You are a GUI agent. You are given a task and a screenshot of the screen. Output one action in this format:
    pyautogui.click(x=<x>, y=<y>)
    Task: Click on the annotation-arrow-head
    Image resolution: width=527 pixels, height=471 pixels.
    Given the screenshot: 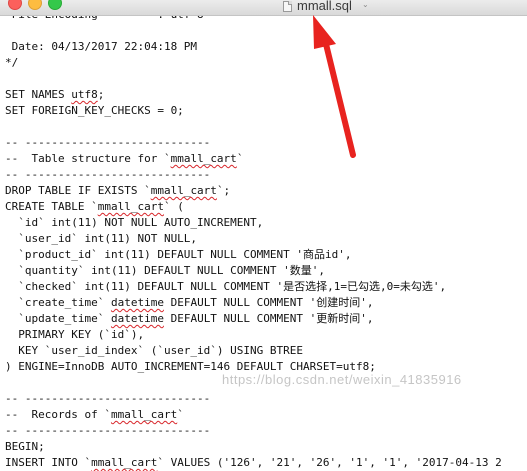 What is the action you would take?
    pyautogui.click(x=324, y=32)
    